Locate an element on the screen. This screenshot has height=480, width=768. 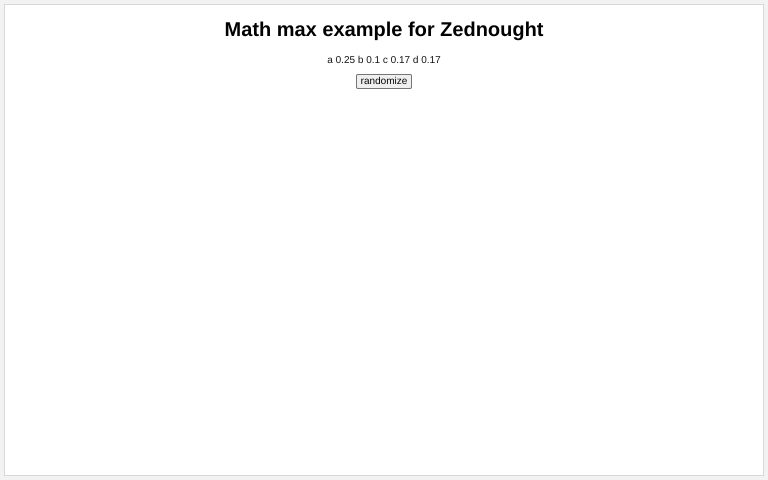
values-text: a 0.25 b 0.1 c 0.17 d 0.17 is located at coordinates (384, 60).